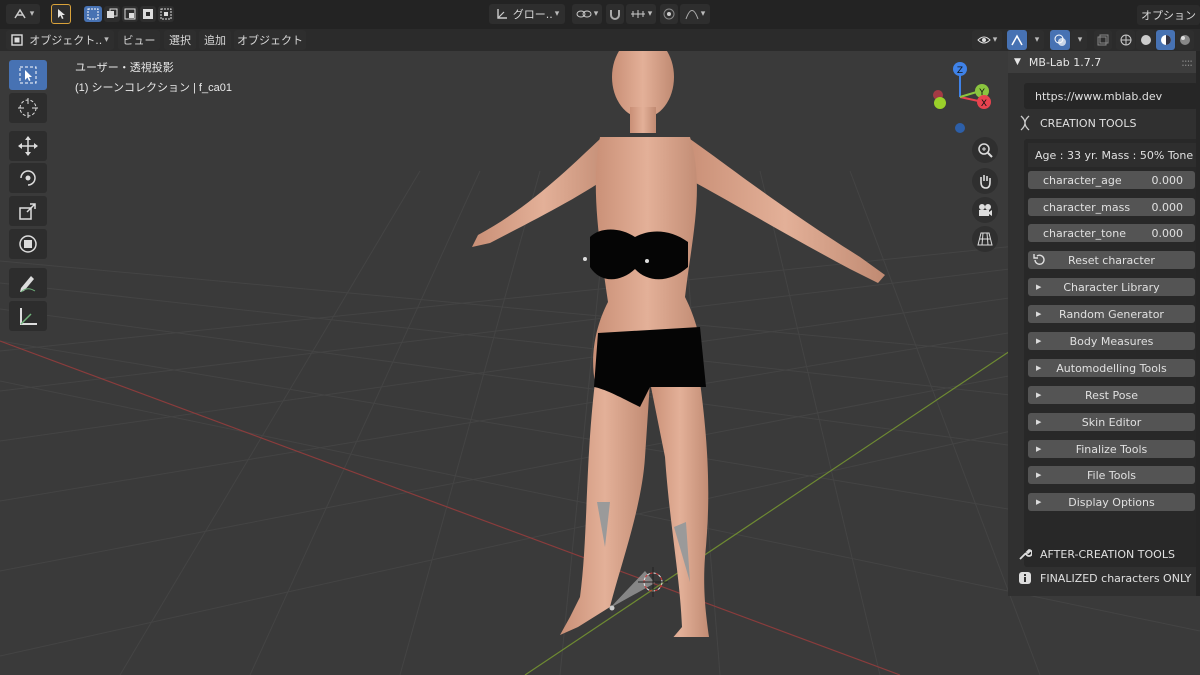 This screenshot has width=1200, height=675. I want to click on gizmo-dropdown: ▾, so click(1036, 40).